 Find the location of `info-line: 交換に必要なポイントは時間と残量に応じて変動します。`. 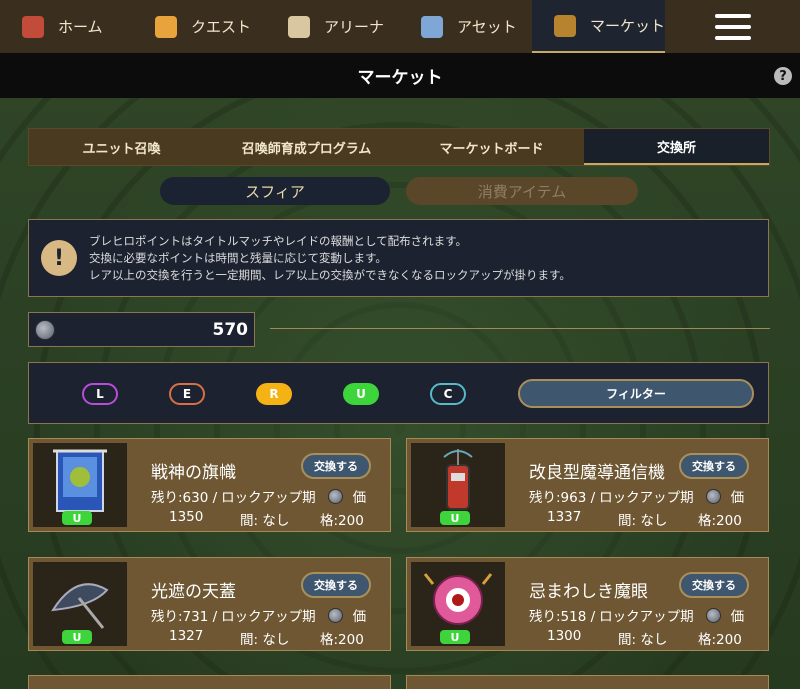

info-line: 交換に必要なポイントは時間と残量に応じて変動します。 is located at coordinates (238, 257).